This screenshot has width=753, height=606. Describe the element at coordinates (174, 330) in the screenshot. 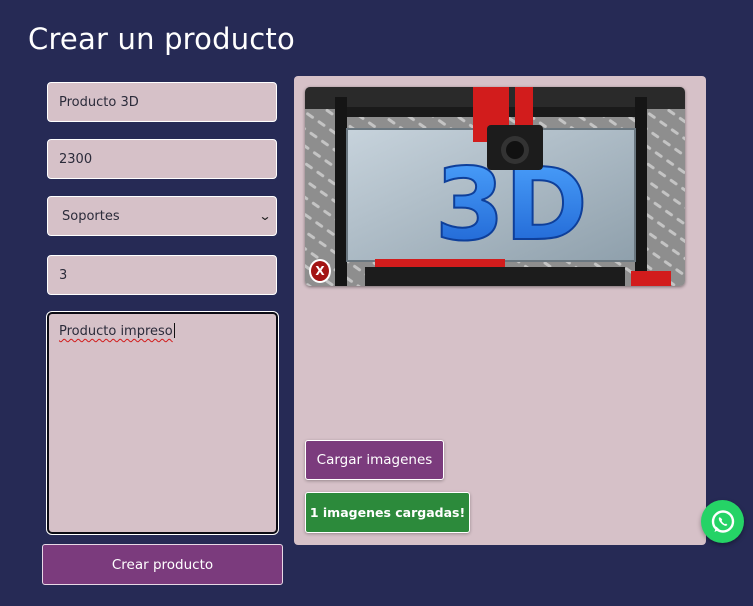

I see `text-caret` at that location.